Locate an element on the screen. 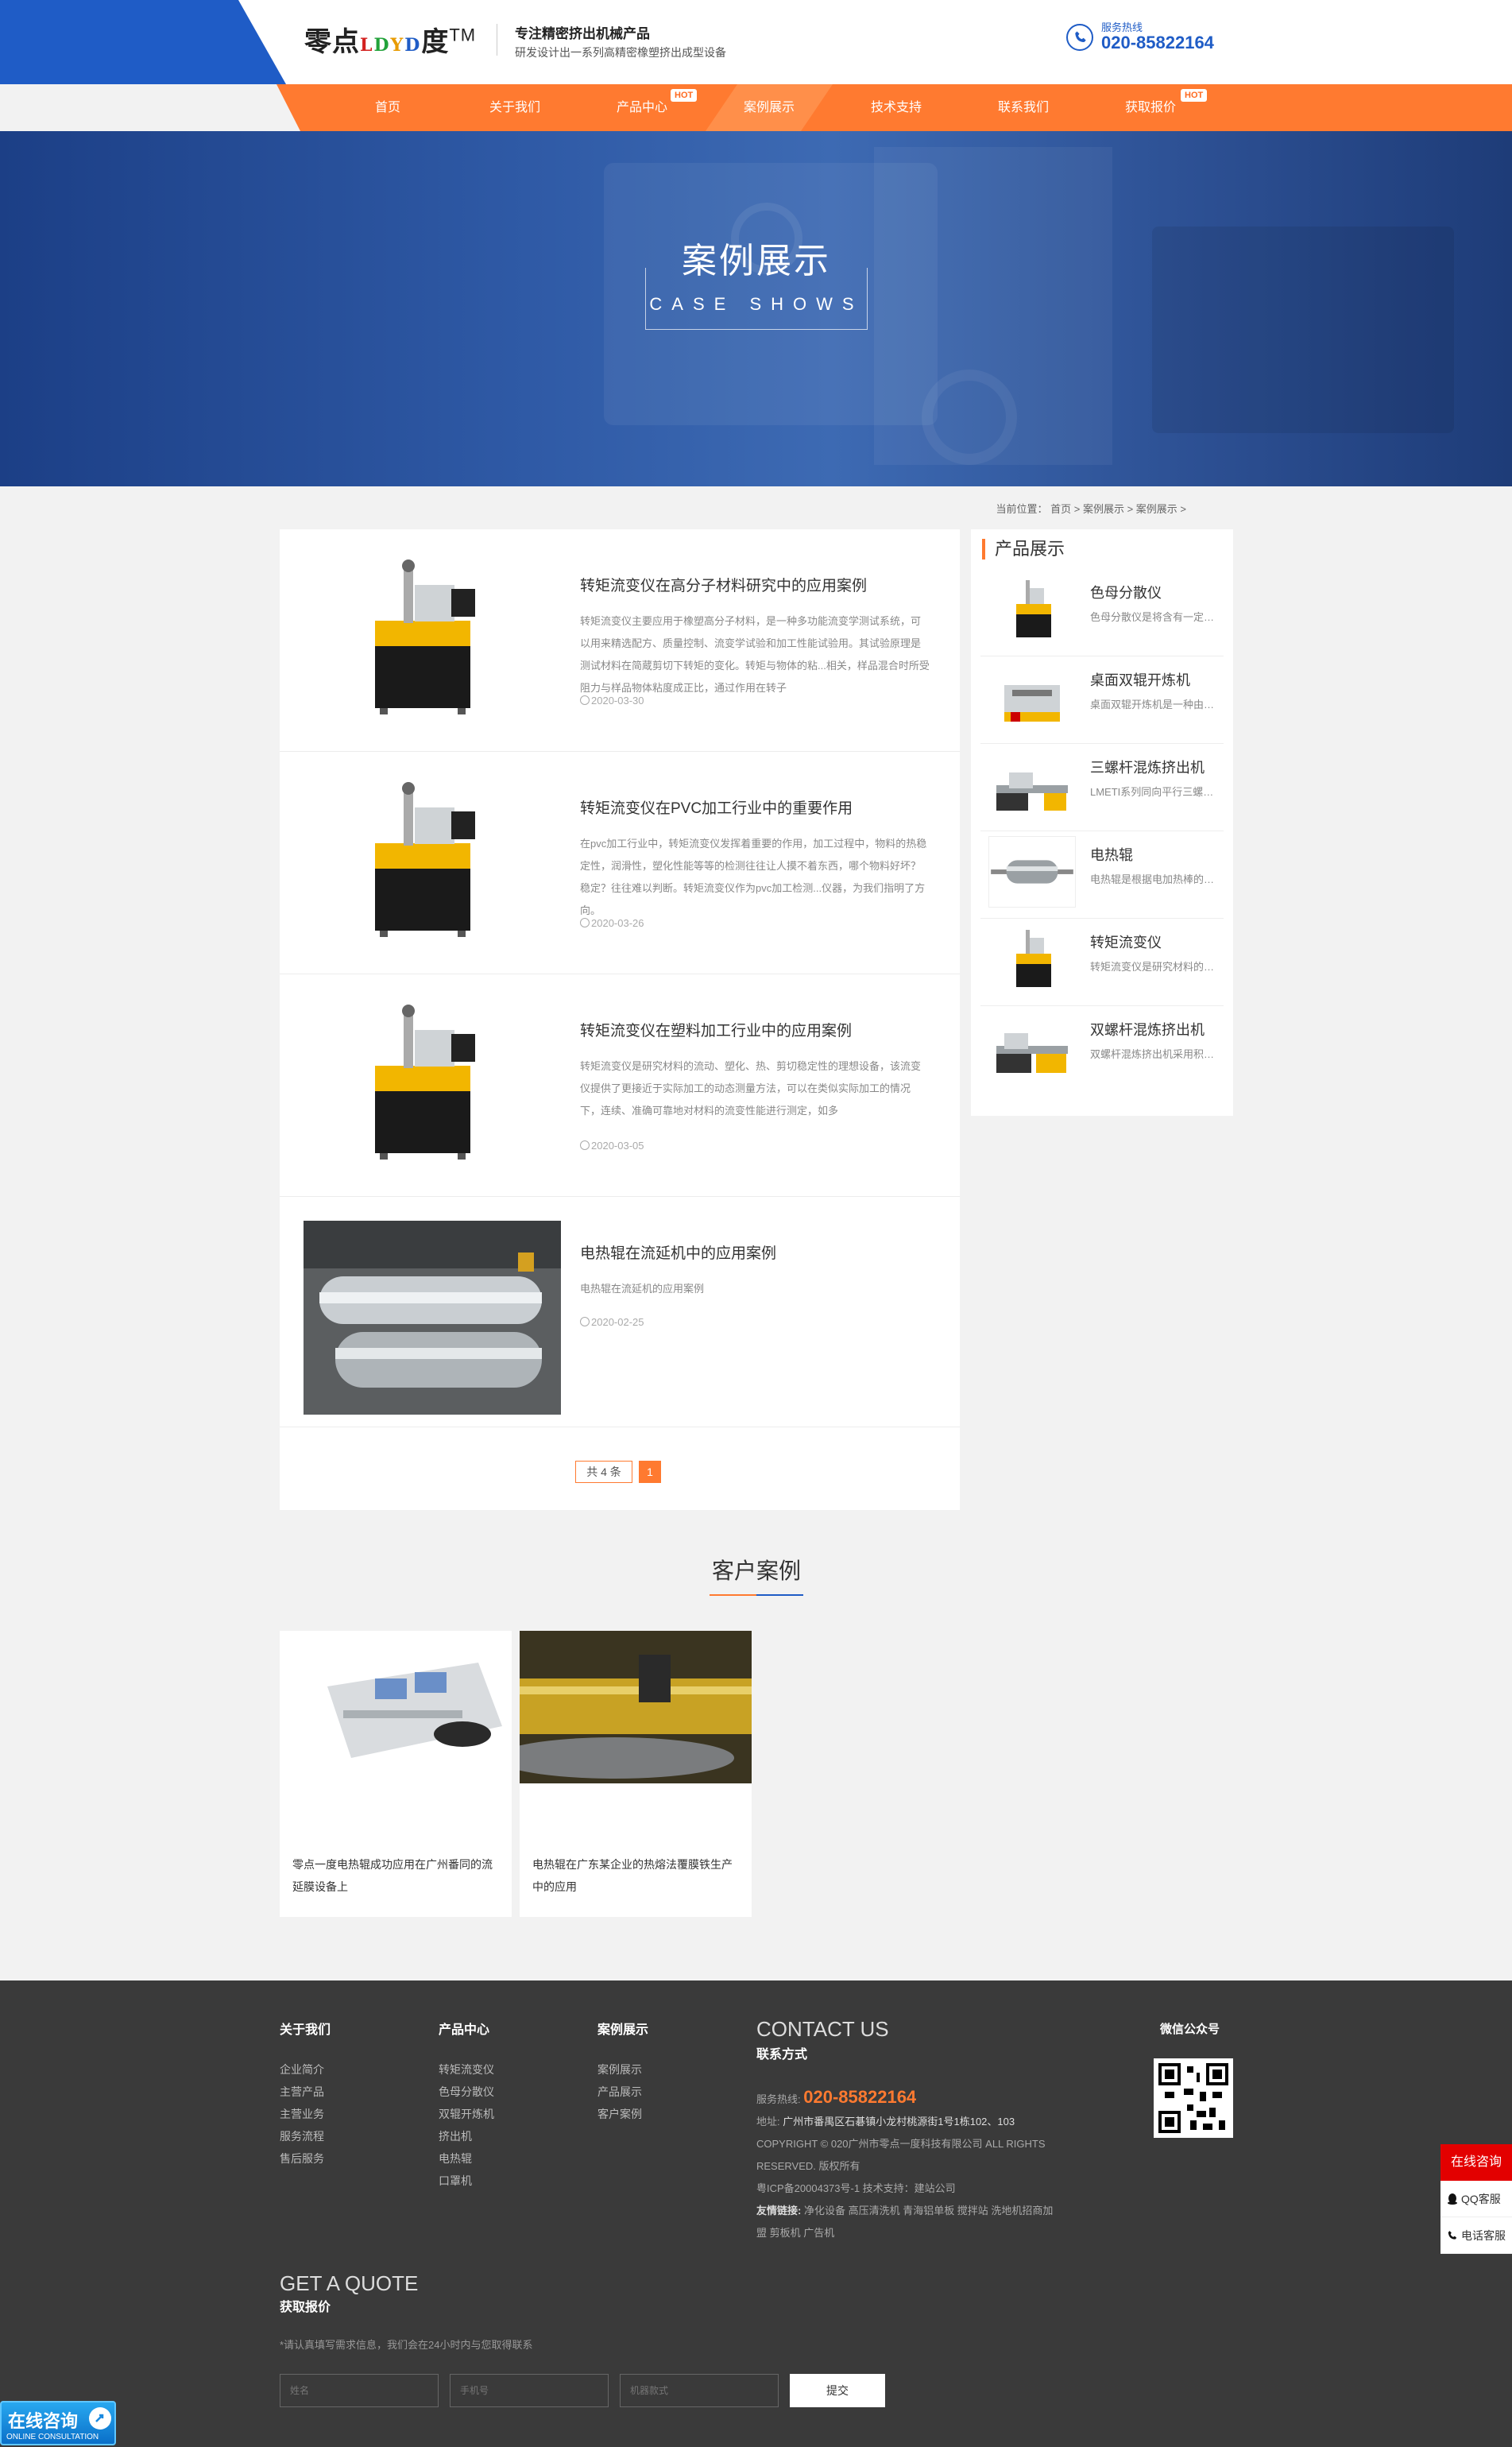 This screenshot has width=1512, height=2447. phone-icon is located at coordinates (1079, 37).